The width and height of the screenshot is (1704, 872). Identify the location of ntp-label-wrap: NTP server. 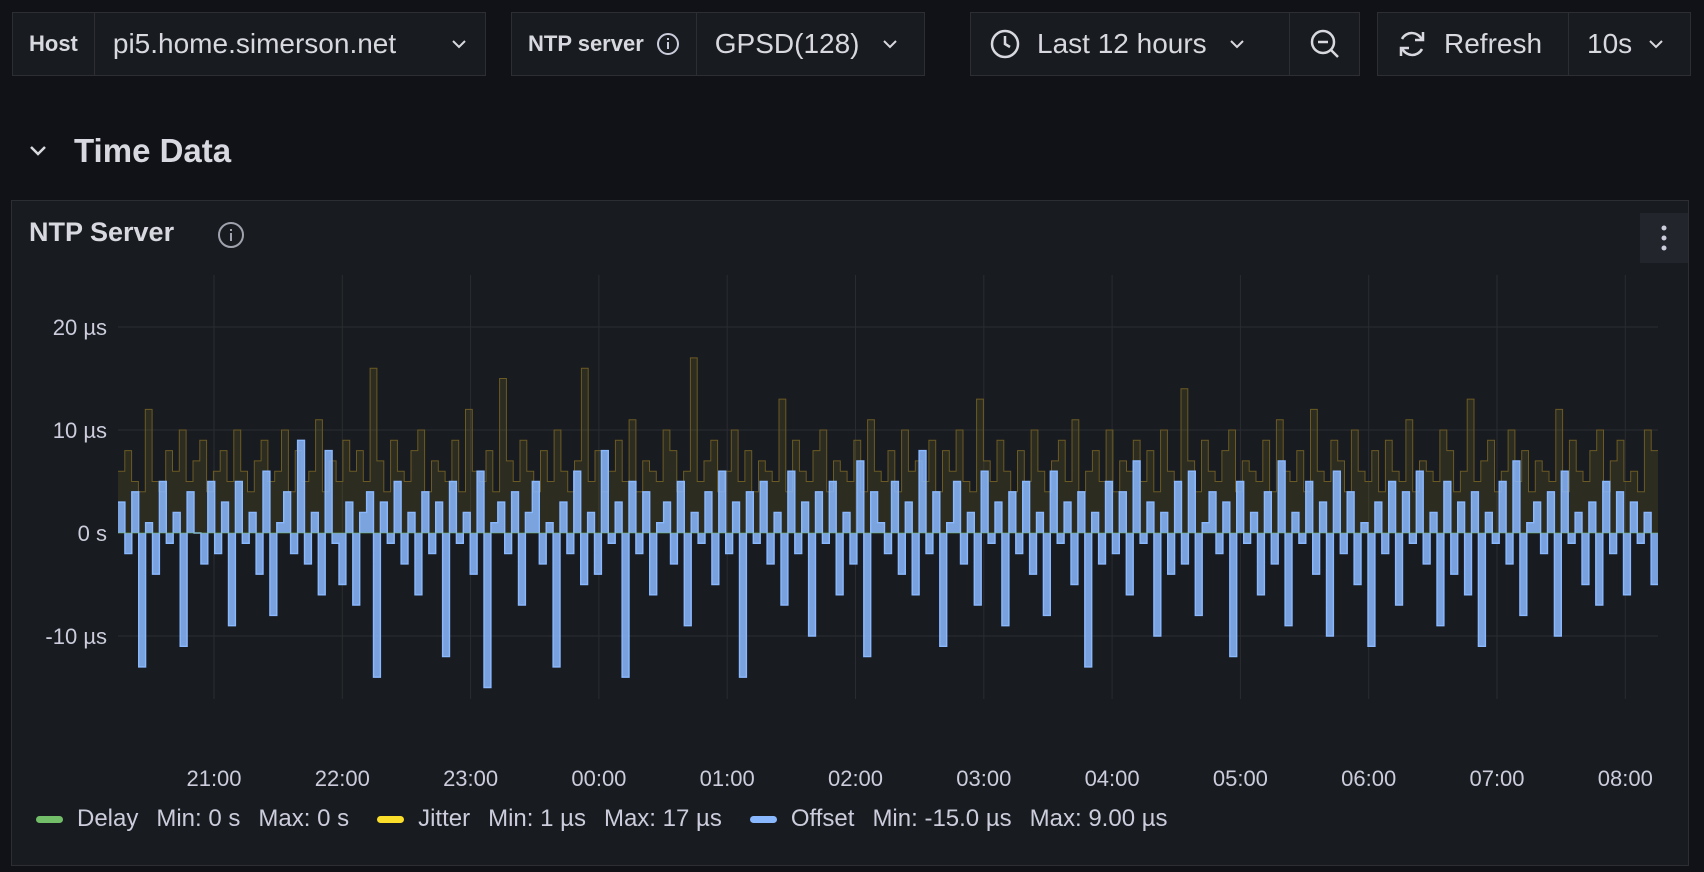
(604, 44).